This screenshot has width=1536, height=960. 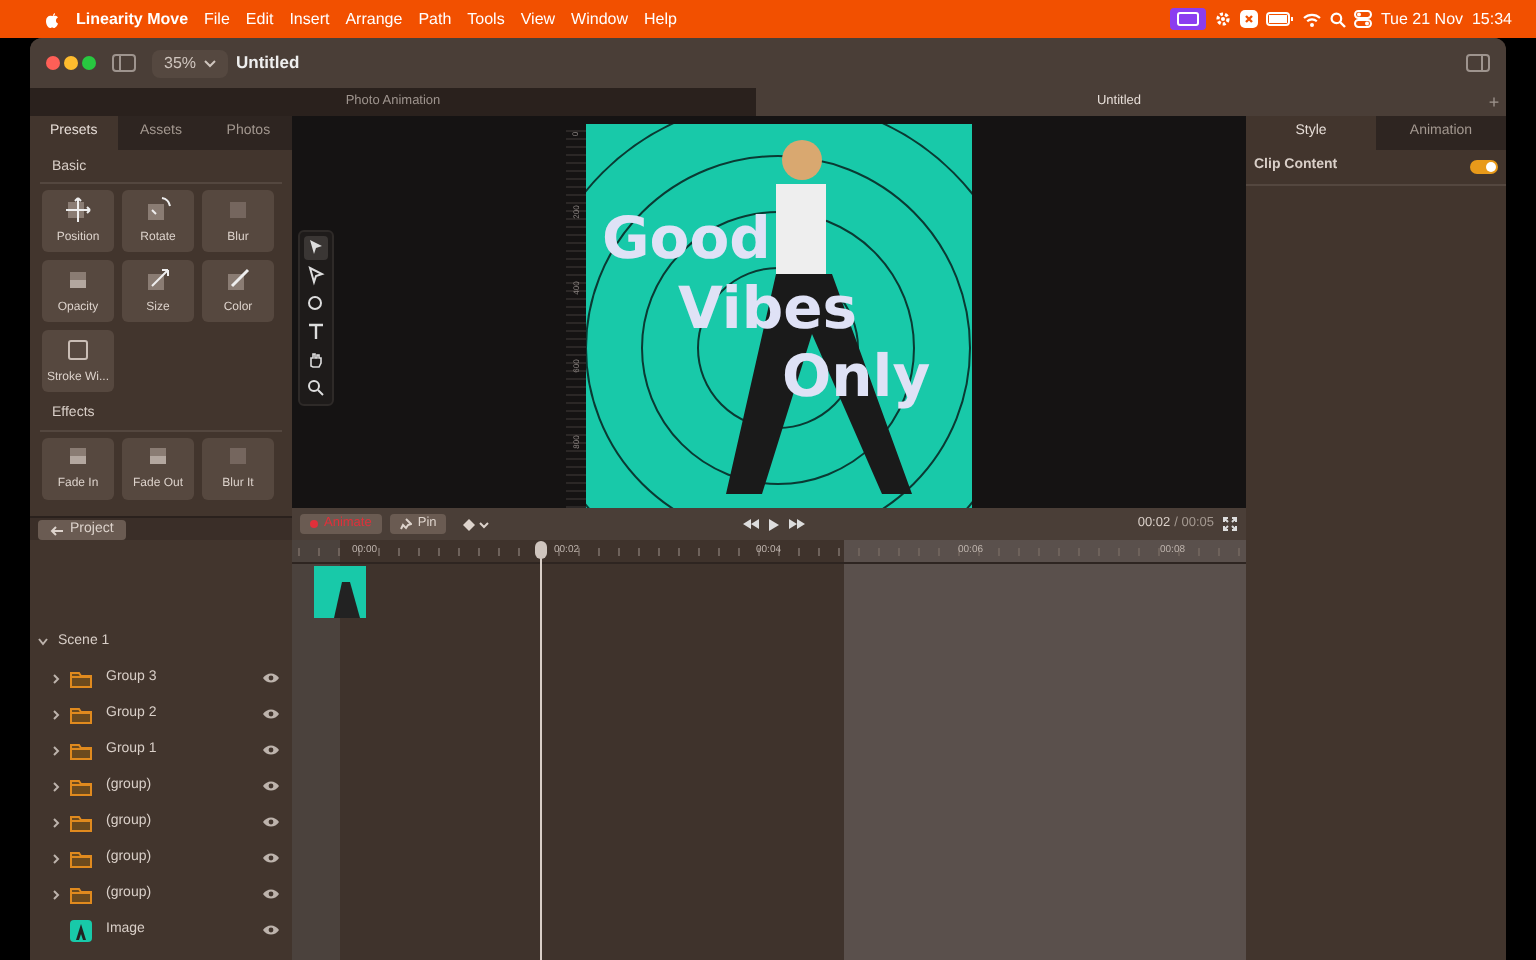 What do you see at coordinates (158, 279) in the screenshot?
I see `size-preset-icon` at bounding box center [158, 279].